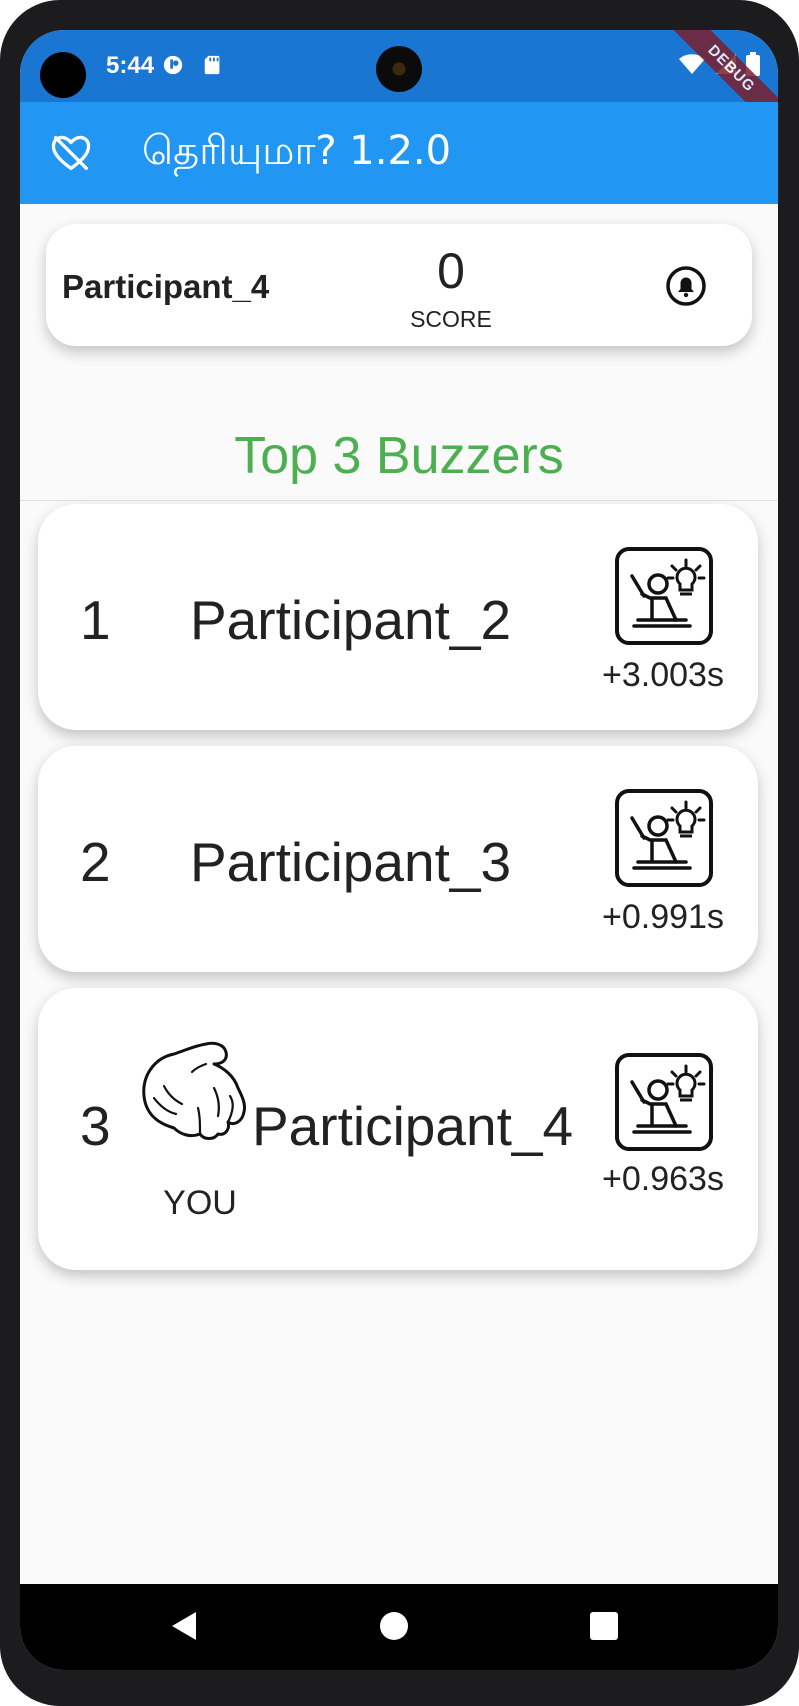 The image size is (799, 1706). Describe the element at coordinates (95, 620) in the screenshot. I see `buzzer-rank: 1` at that location.